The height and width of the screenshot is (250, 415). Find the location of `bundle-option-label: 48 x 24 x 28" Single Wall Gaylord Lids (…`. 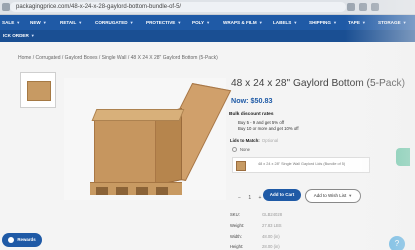

bundle-option-label: 48 x 24 x 28" Single Wall Gaylord Lids (… is located at coordinates (302, 164).